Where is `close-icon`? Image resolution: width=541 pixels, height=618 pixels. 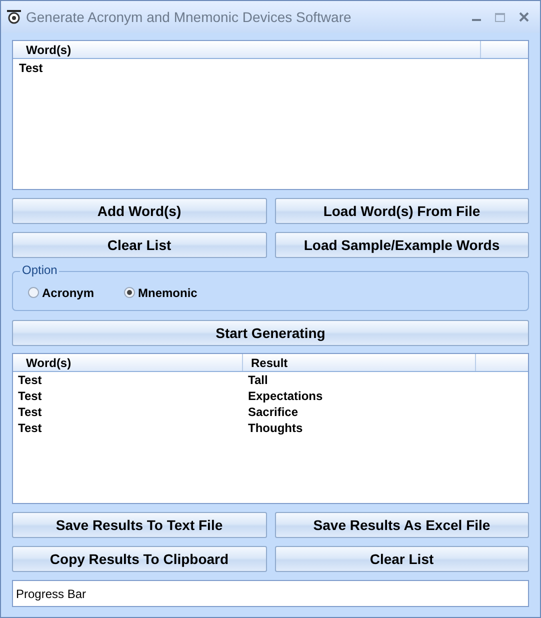 close-icon is located at coordinates (524, 17).